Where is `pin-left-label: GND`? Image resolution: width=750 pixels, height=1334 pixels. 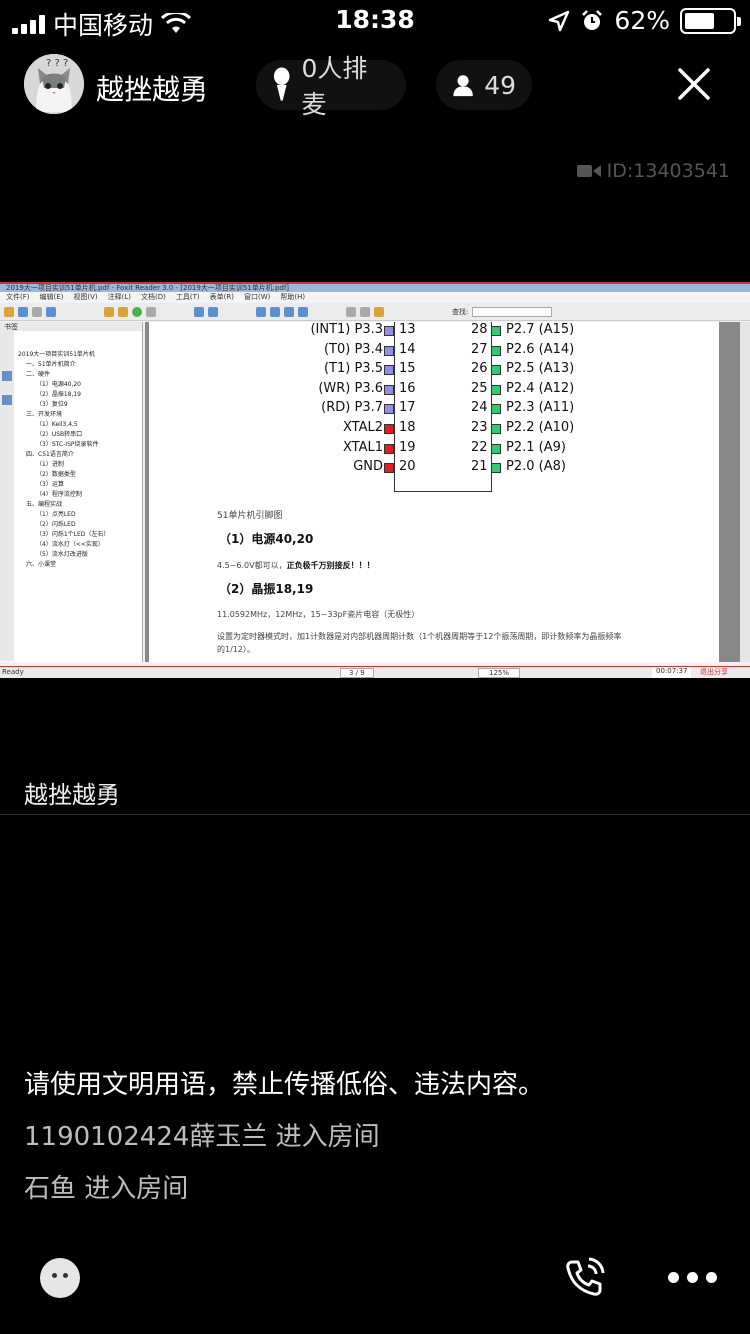 pin-left-label: GND is located at coordinates (368, 467).